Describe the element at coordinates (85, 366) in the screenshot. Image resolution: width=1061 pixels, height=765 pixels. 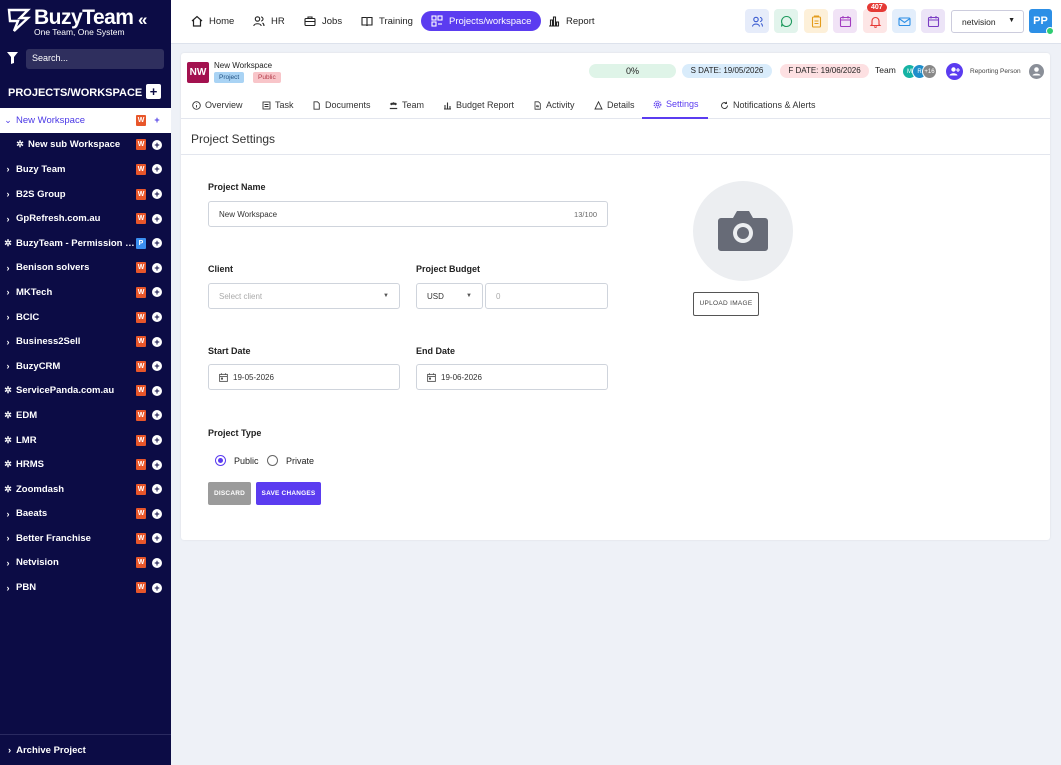
I see `sidebar-item: › BuzyCRM W +` at that location.